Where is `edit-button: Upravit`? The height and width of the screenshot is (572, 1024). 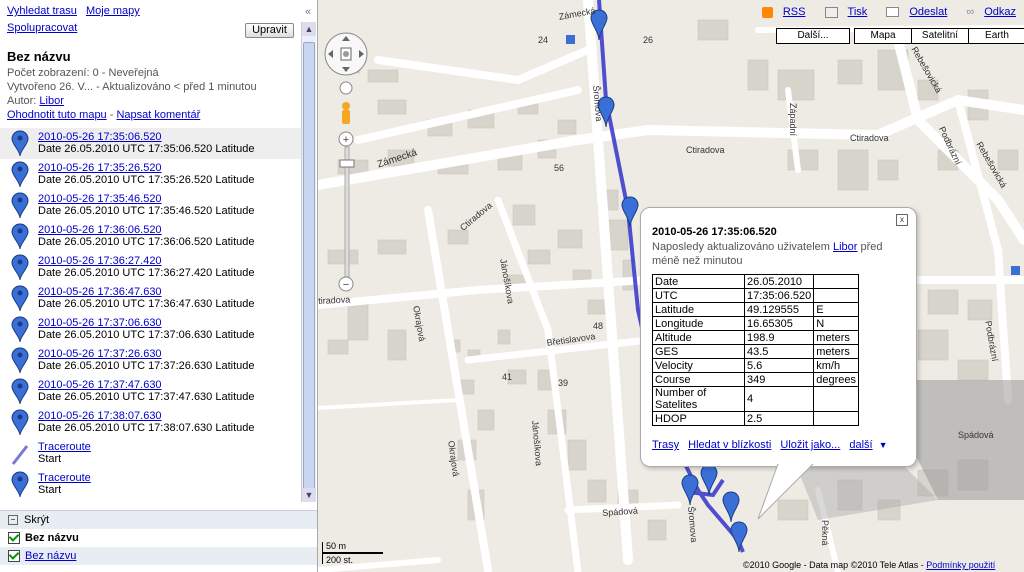
edit-button: Upravit is located at coordinates (269, 30).